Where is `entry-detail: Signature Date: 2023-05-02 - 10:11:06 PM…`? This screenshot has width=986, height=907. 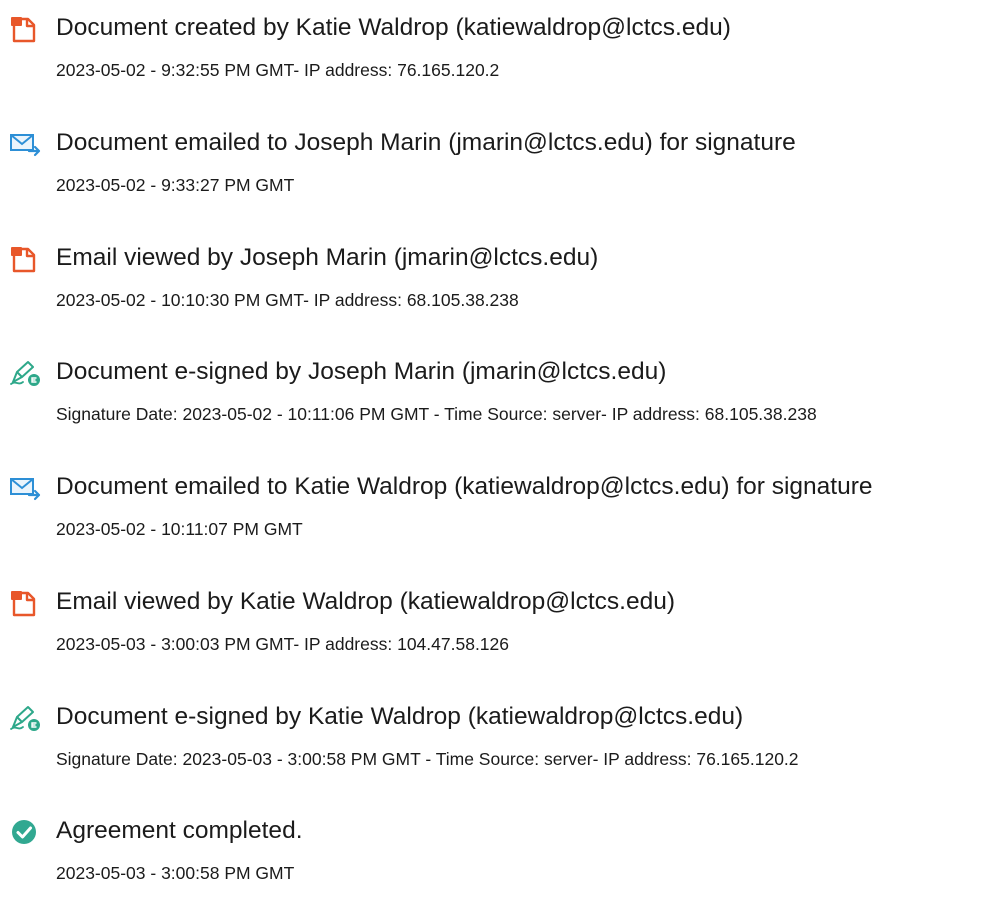 entry-detail: Signature Date: 2023-05-02 - 10:11:06 PM… is located at coordinates (436, 414).